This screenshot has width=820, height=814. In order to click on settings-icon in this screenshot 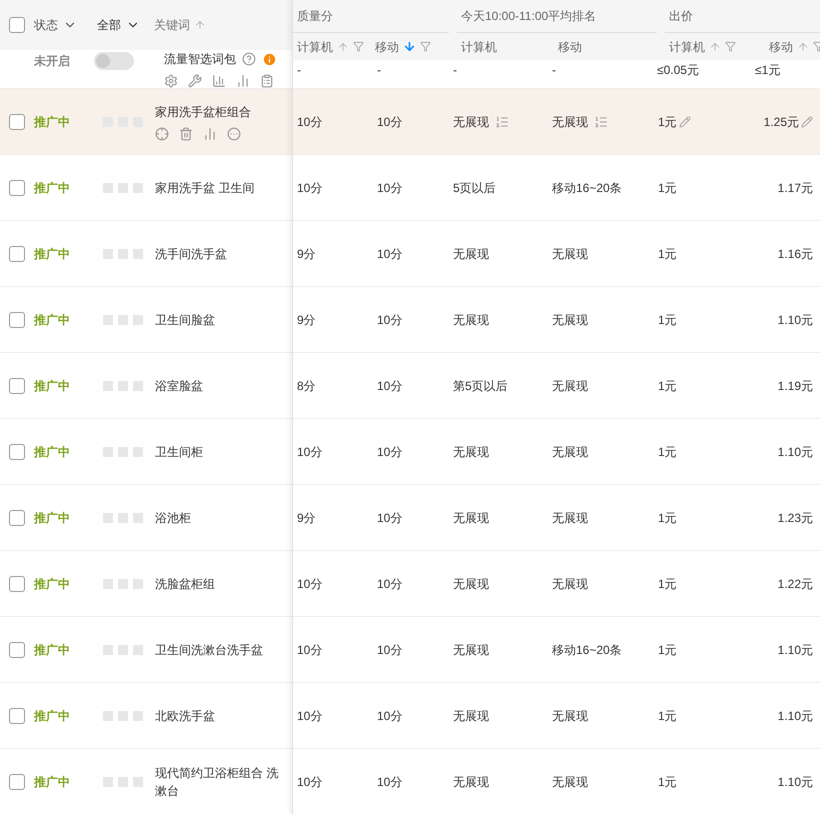, I will do `click(171, 81)`.